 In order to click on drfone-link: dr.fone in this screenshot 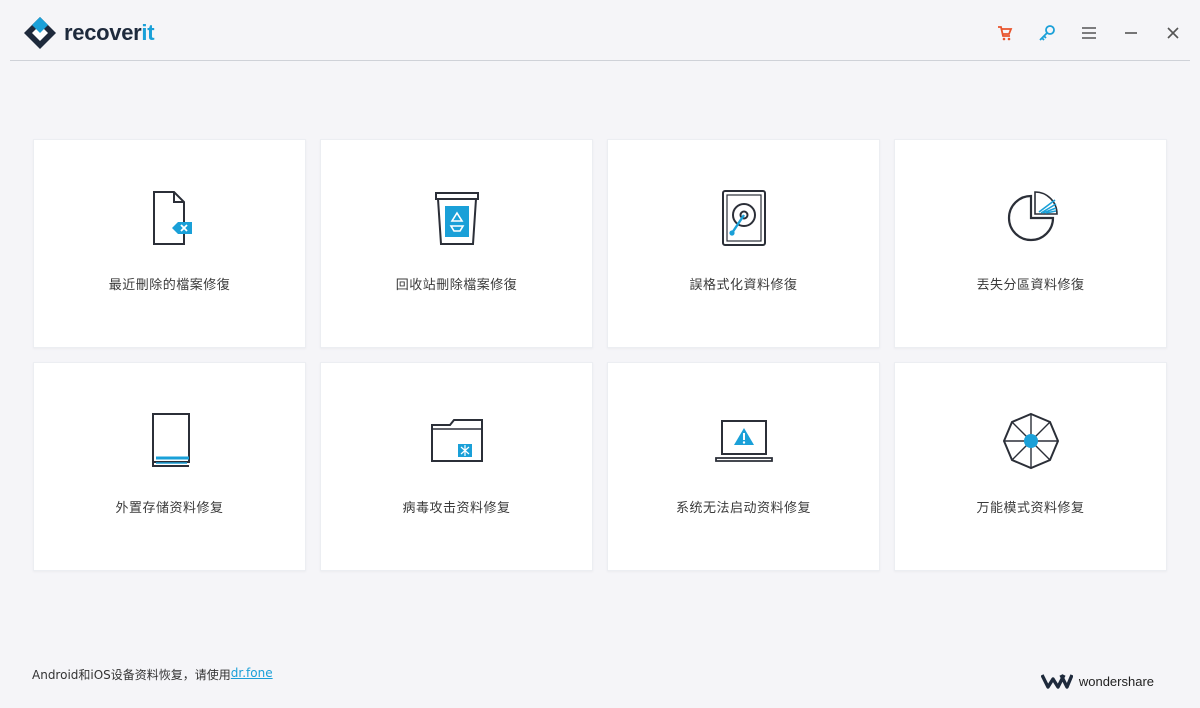, I will do `click(252, 674)`.